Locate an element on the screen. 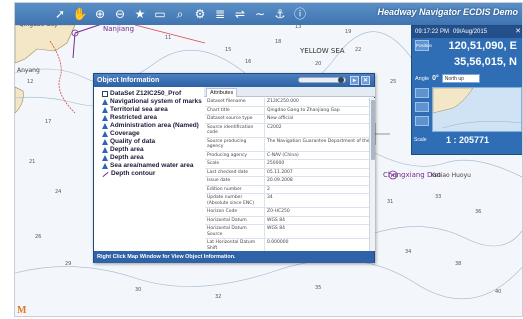  attribute-key: Edition number is located at coordinates (235, 189).